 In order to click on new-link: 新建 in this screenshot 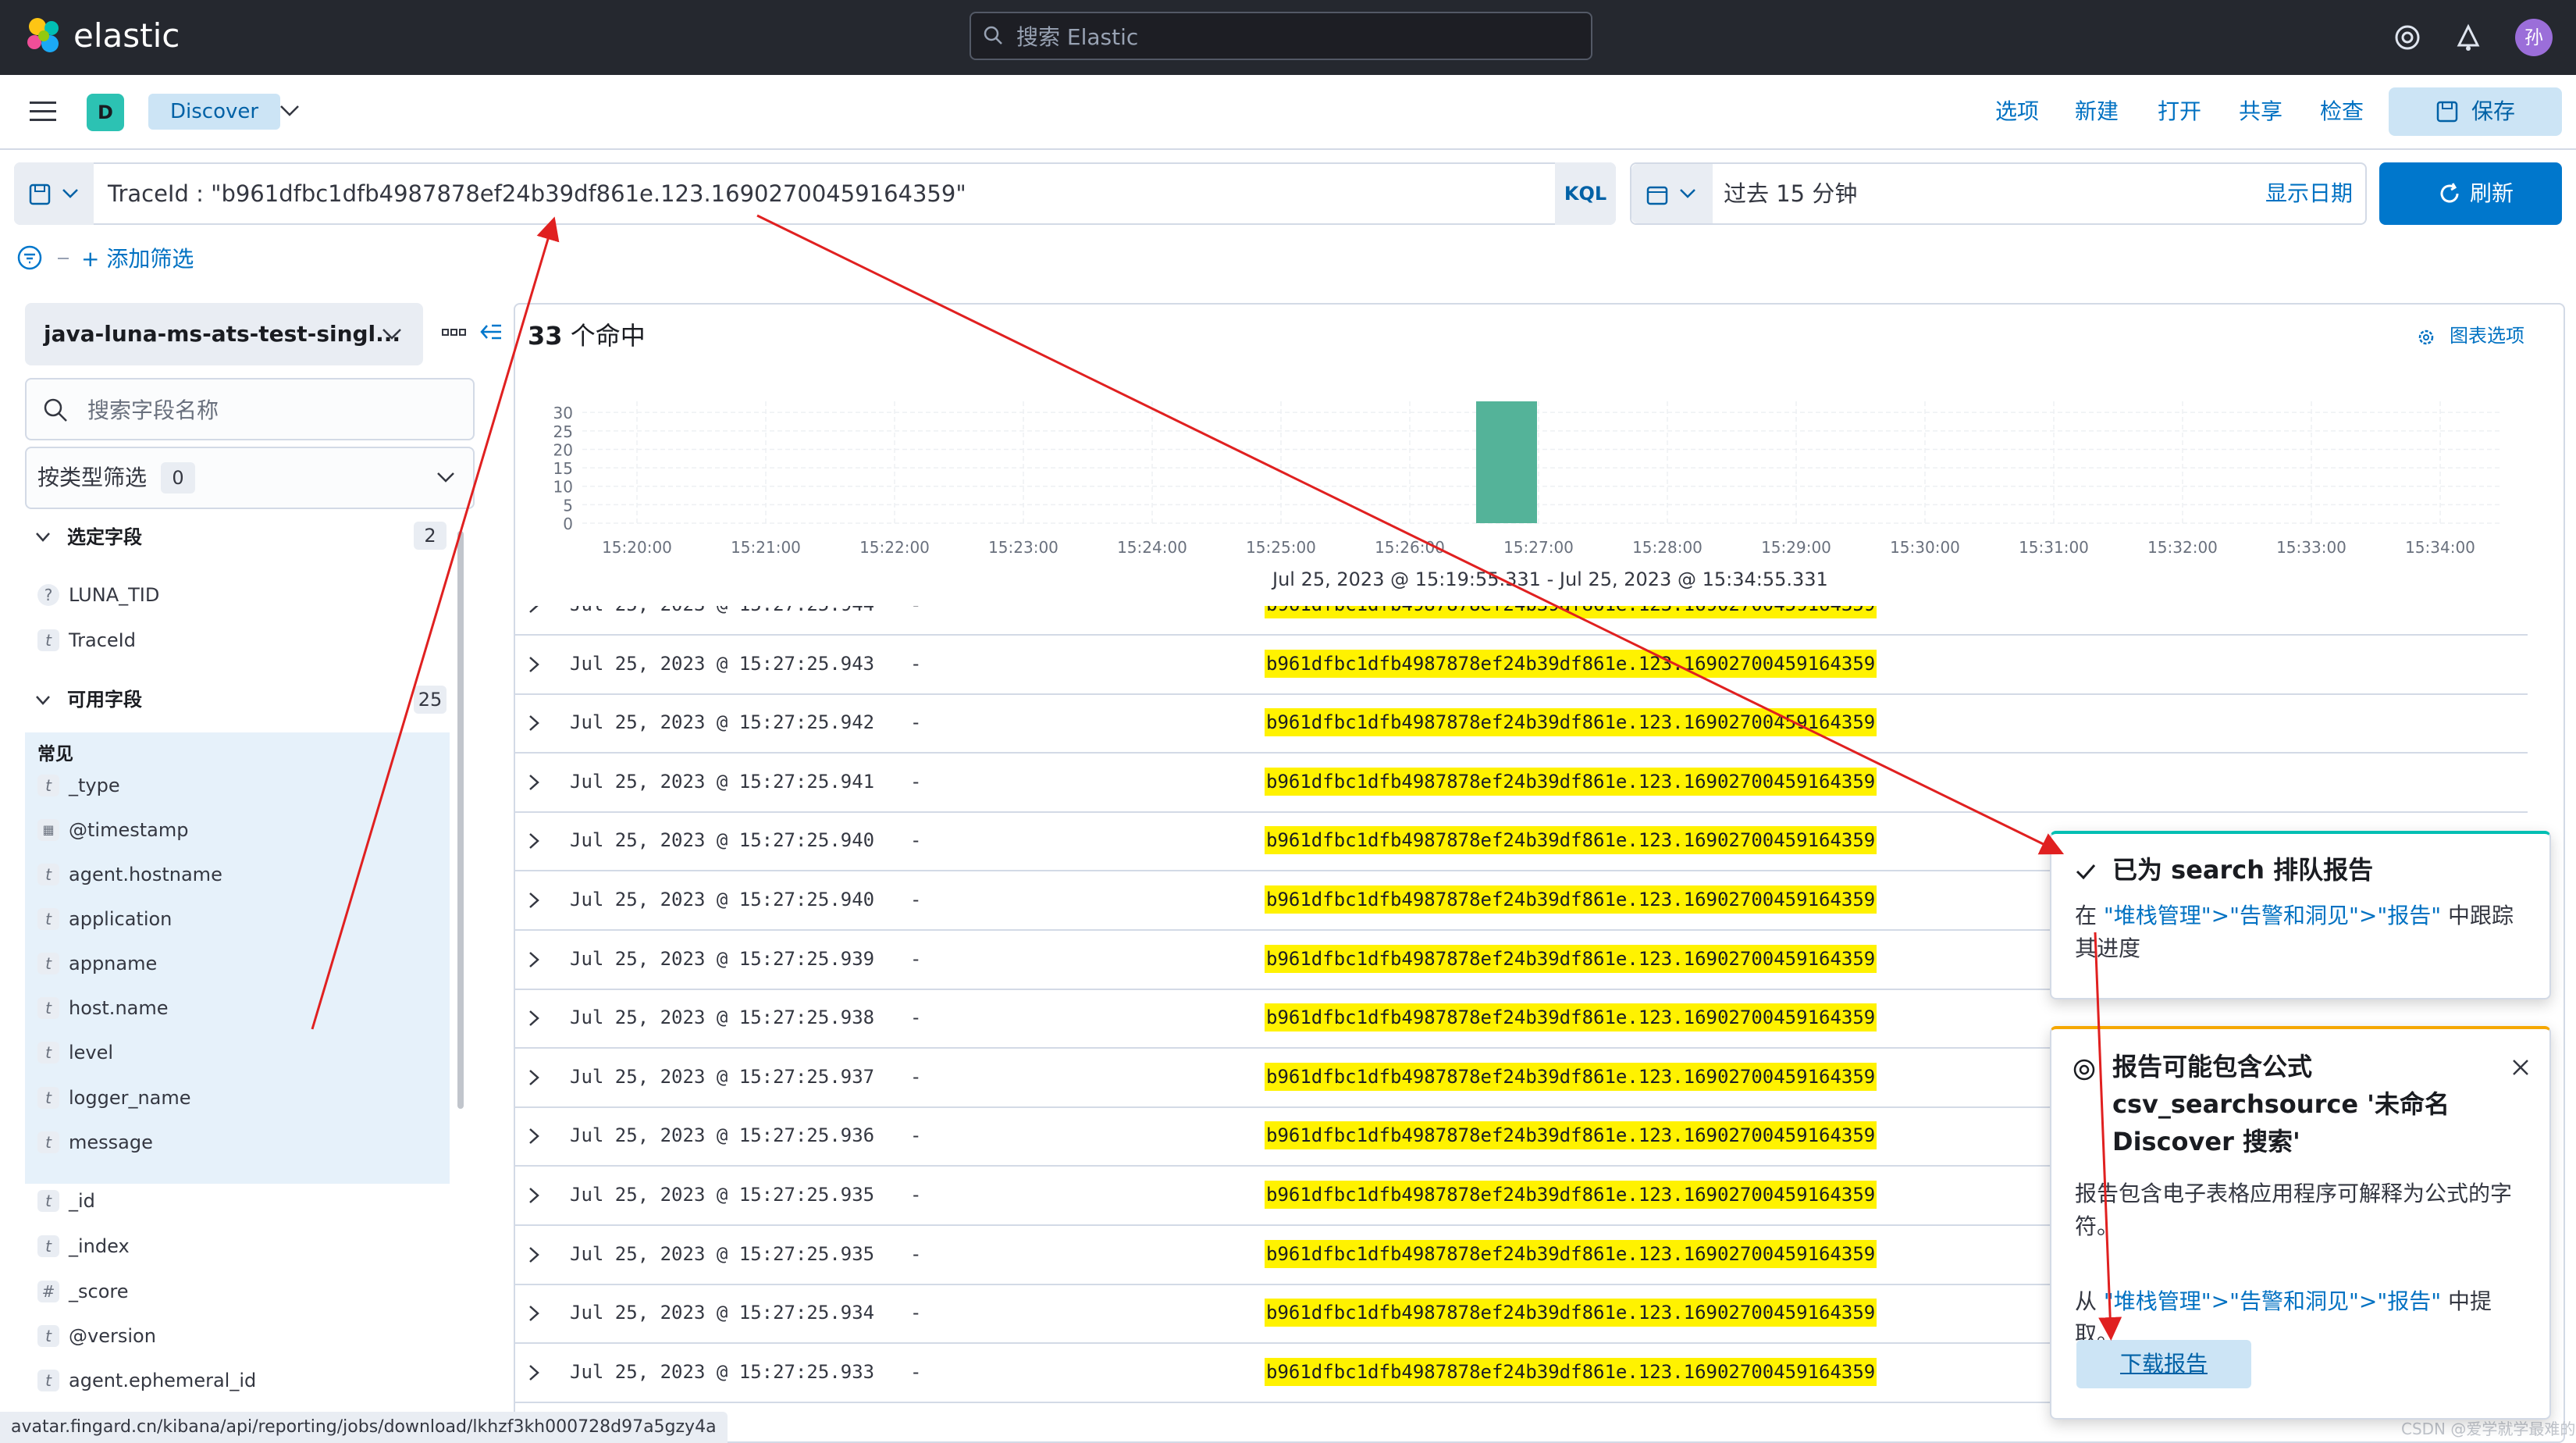, I will do `click(2097, 112)`.